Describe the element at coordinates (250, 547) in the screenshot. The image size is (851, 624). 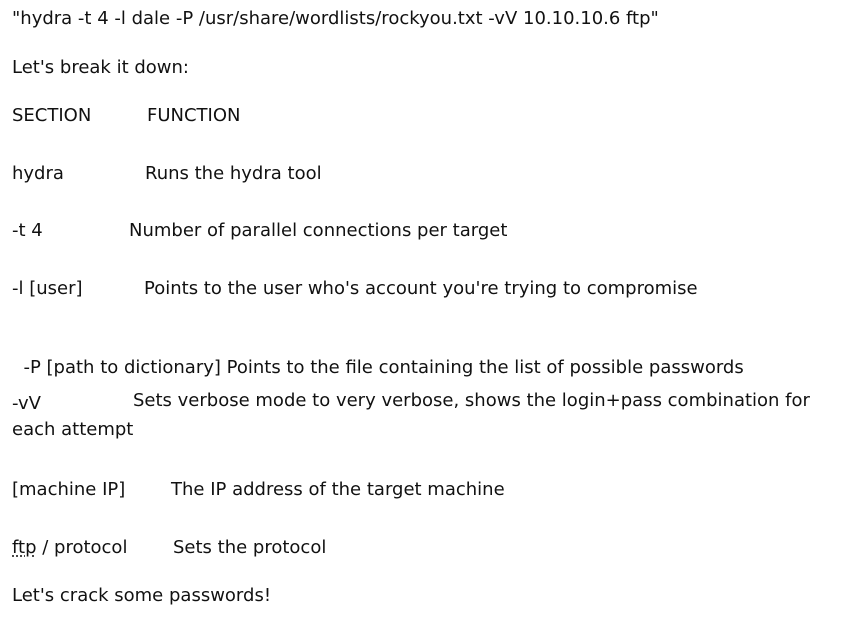
I see `row-function: Sets the protocol` at that location.